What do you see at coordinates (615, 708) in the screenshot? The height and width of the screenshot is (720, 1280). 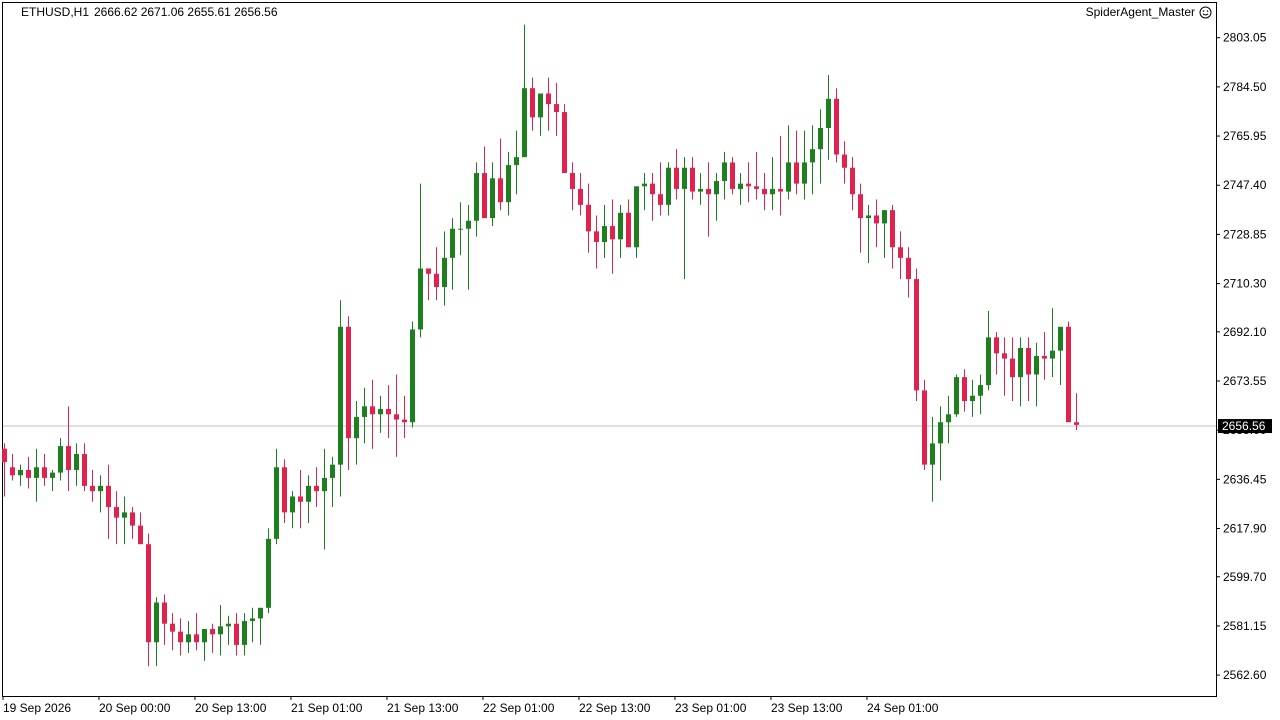 I see `time-tick-label: 22 Sep 13:00` at bounding box center [615, 708].